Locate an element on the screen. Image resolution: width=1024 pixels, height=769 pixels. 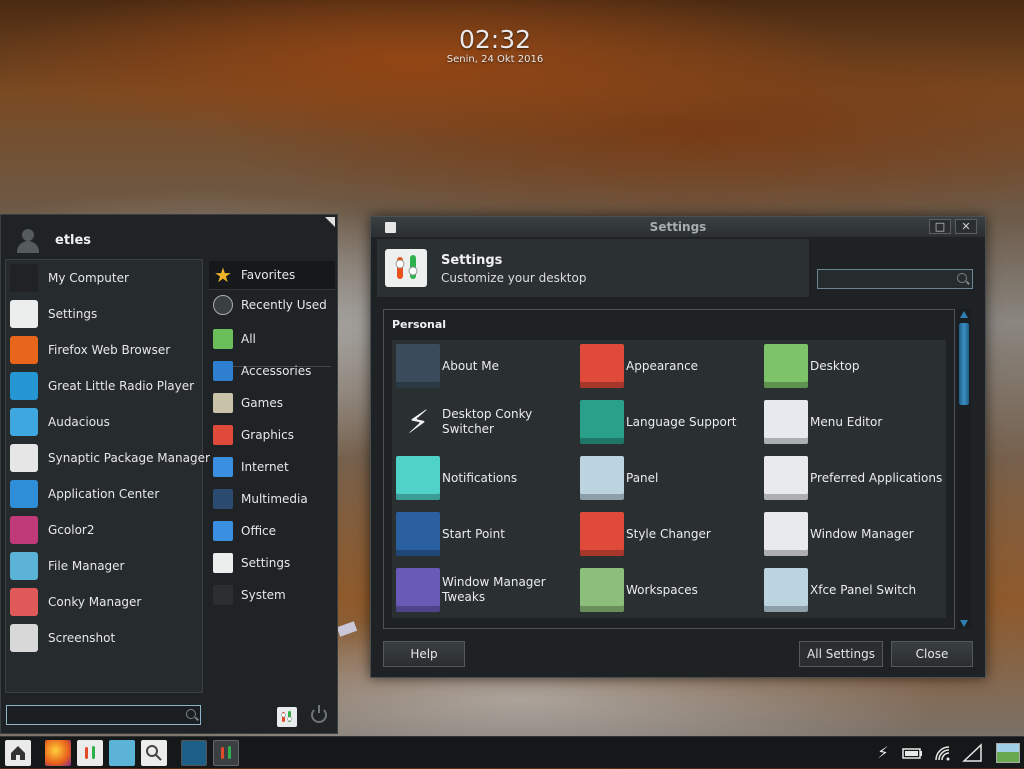
favorite-item: Conky Manager is located at coordinates (105, 602).